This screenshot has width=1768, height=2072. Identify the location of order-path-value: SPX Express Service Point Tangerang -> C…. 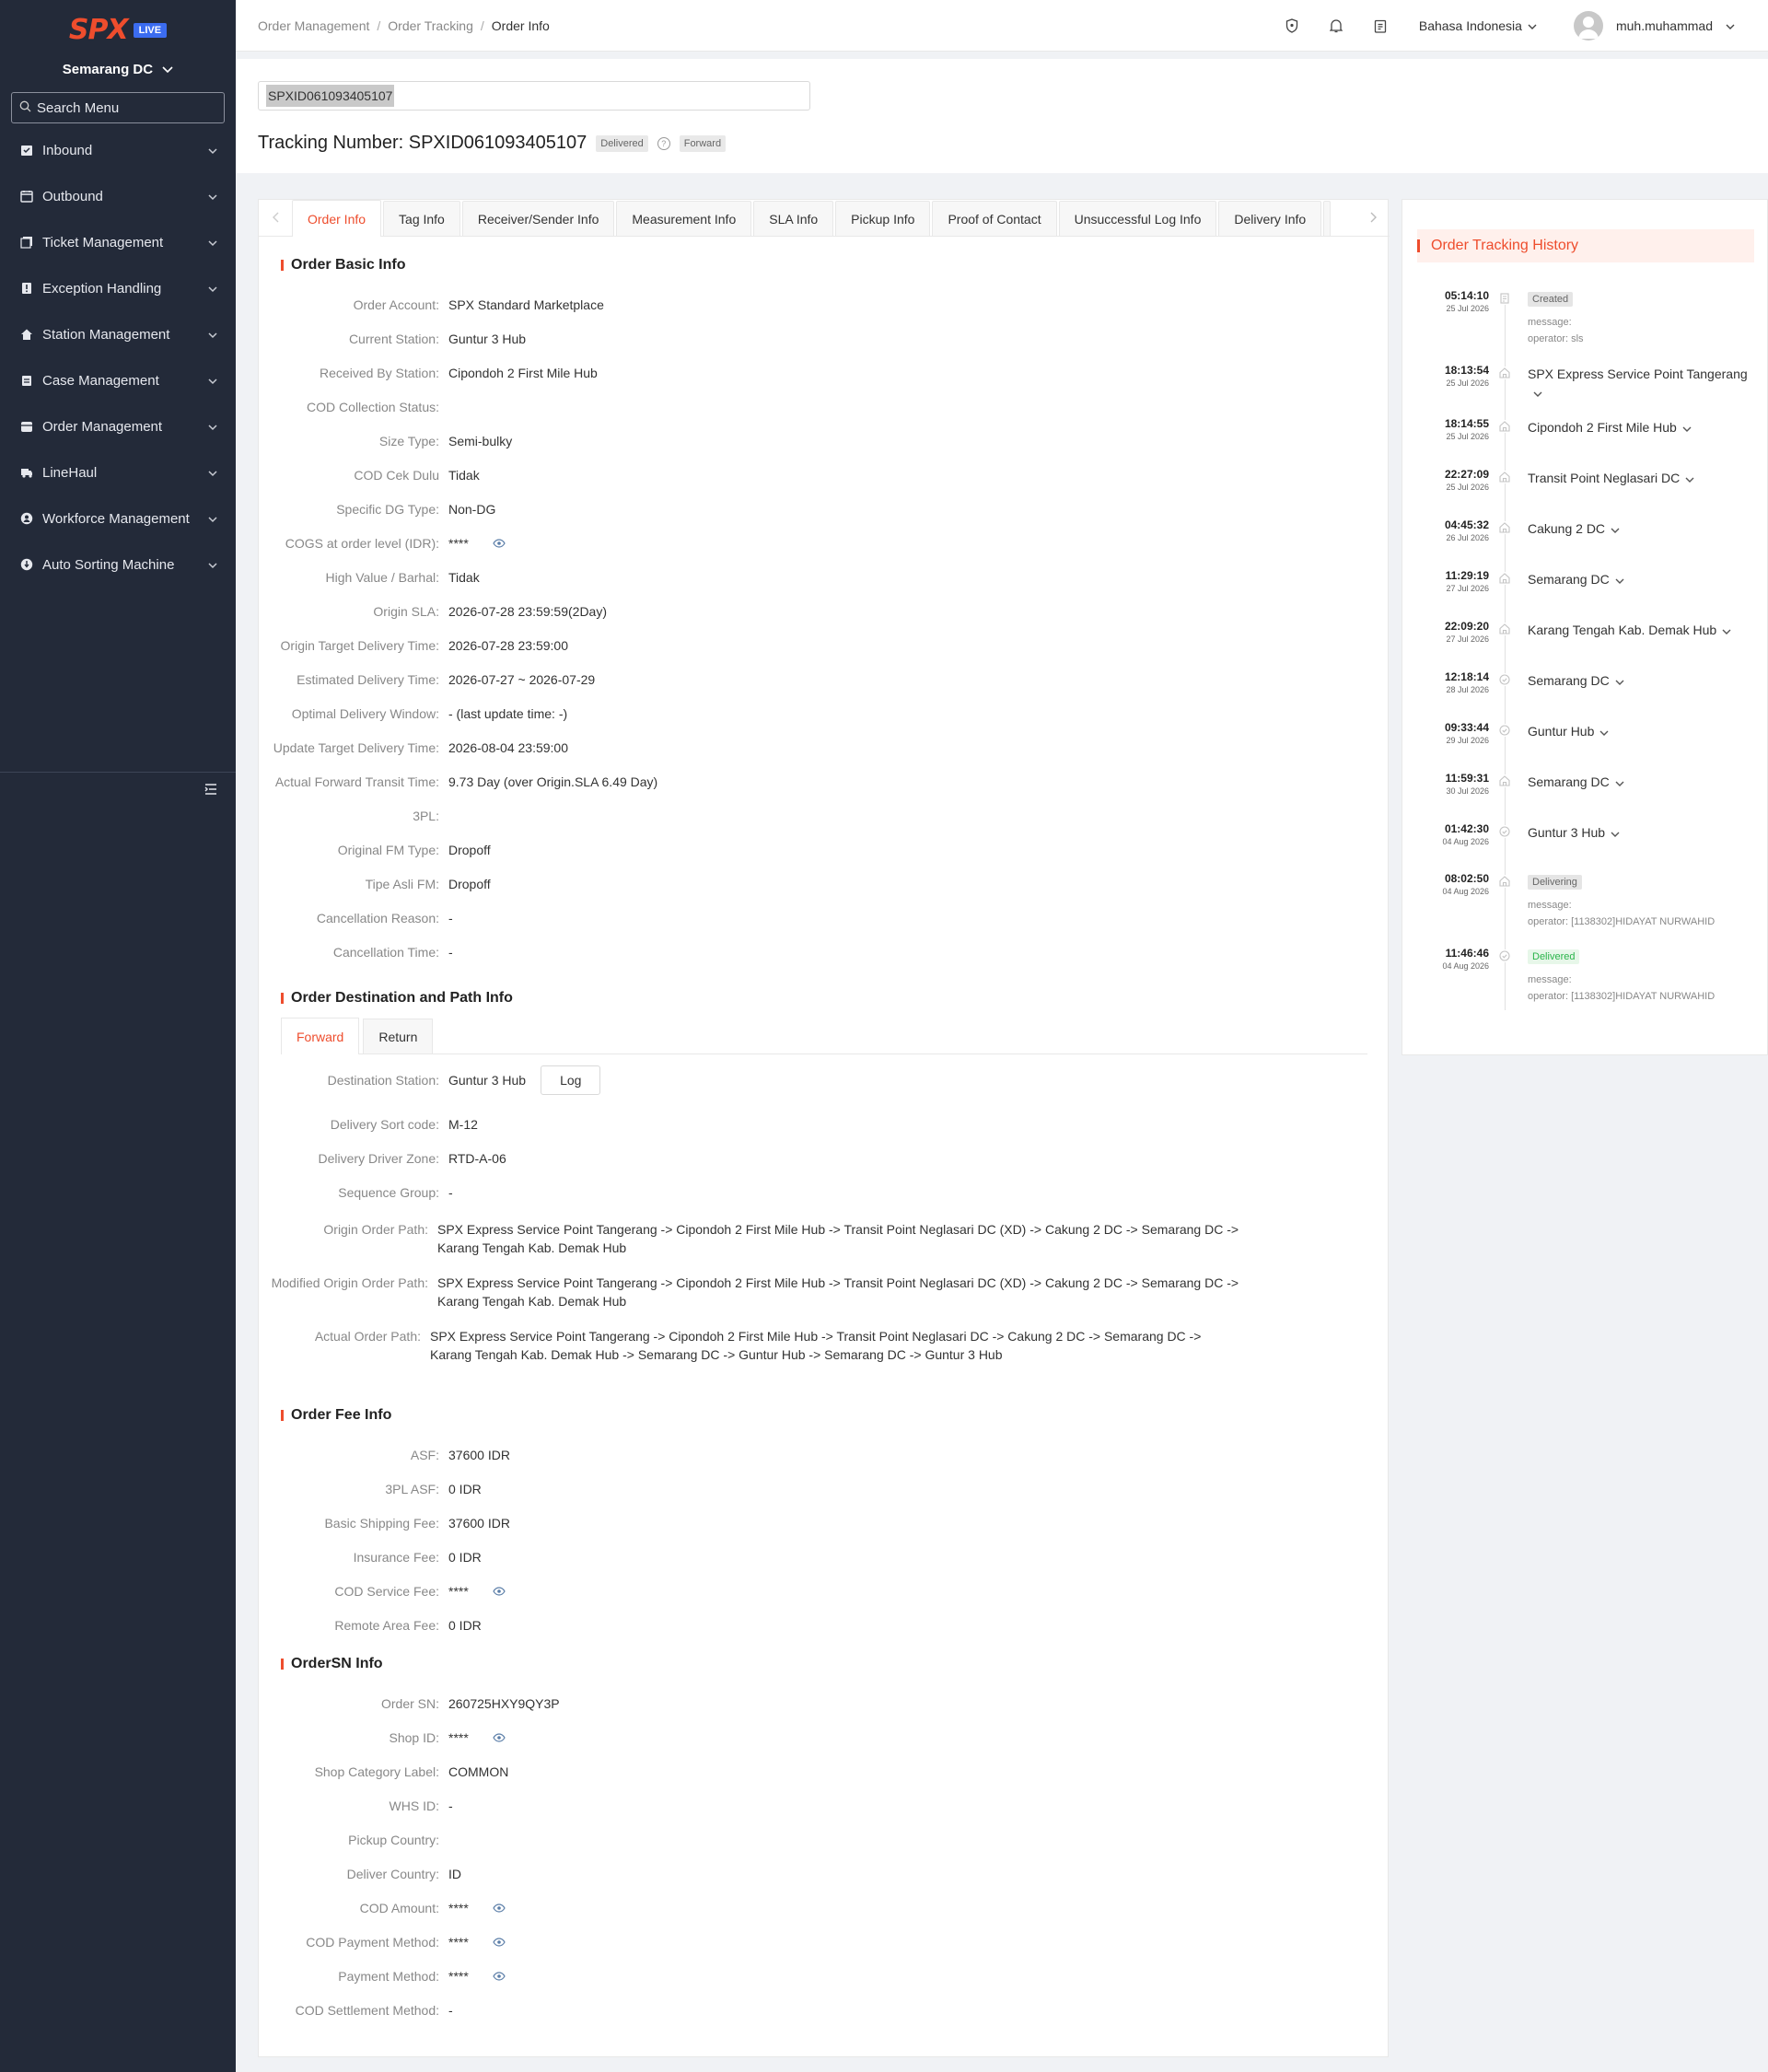
(838, 1238).